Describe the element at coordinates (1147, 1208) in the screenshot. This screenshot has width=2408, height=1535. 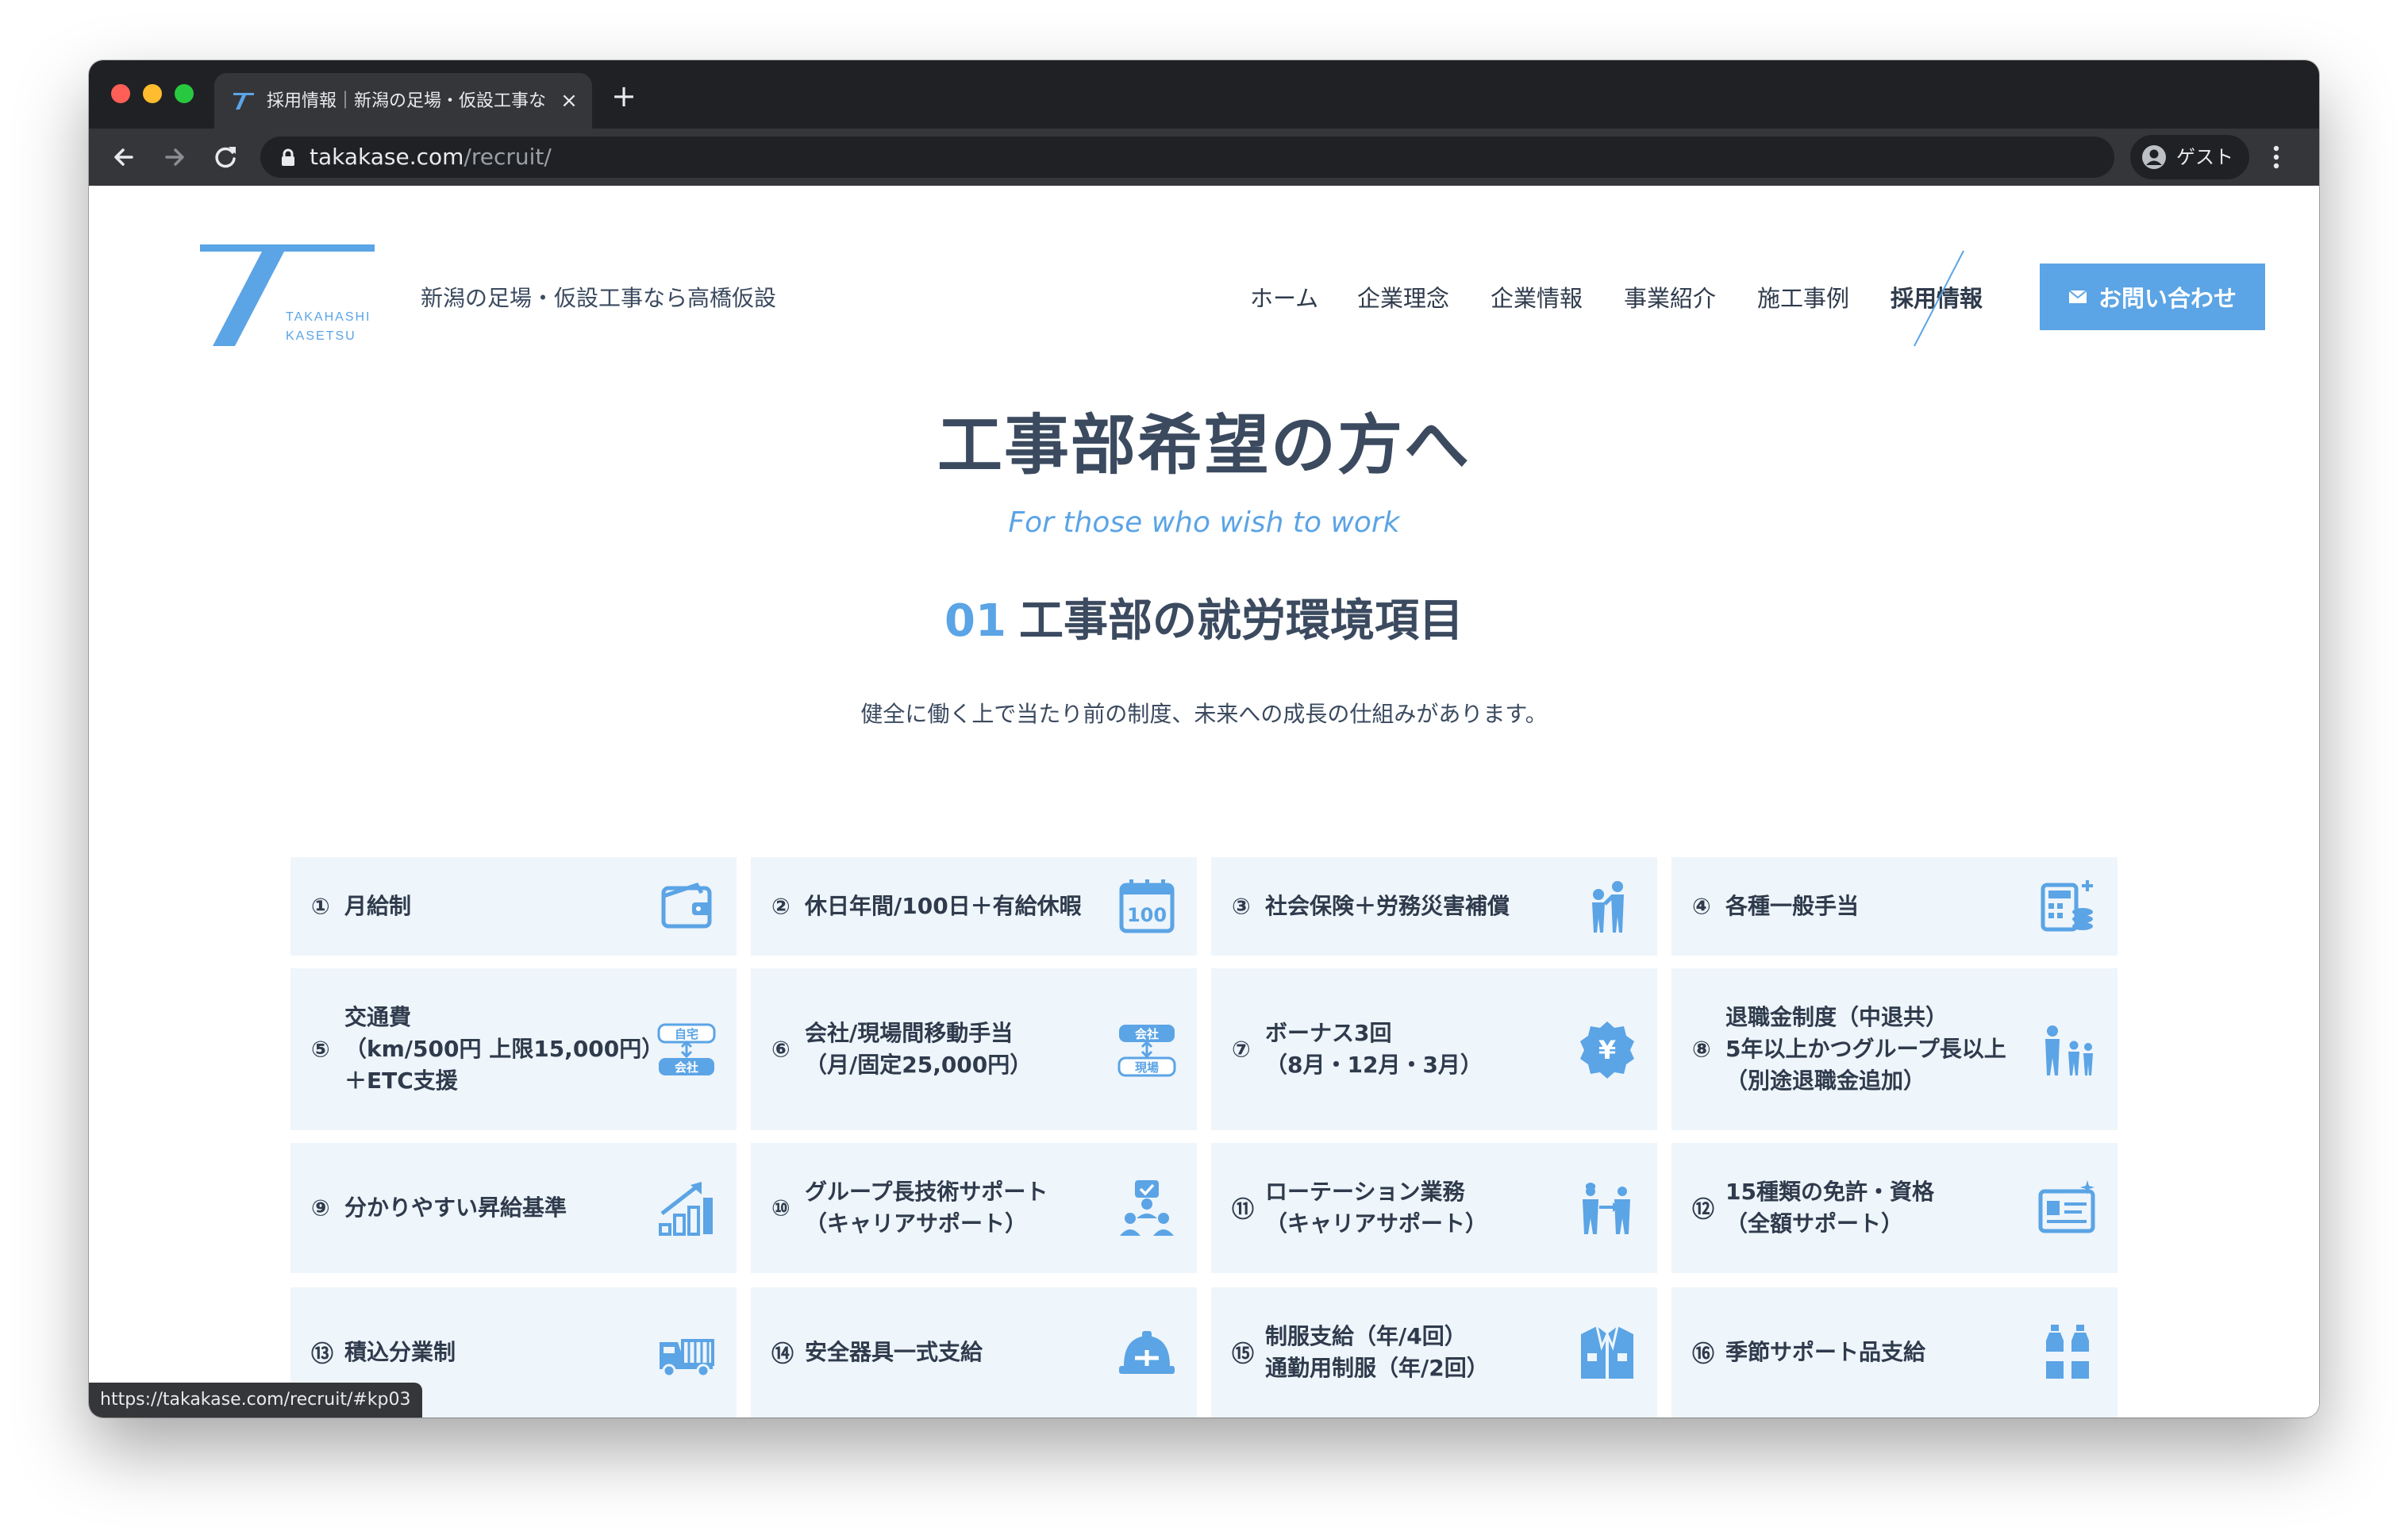
I see `mentor-icon` at that location.